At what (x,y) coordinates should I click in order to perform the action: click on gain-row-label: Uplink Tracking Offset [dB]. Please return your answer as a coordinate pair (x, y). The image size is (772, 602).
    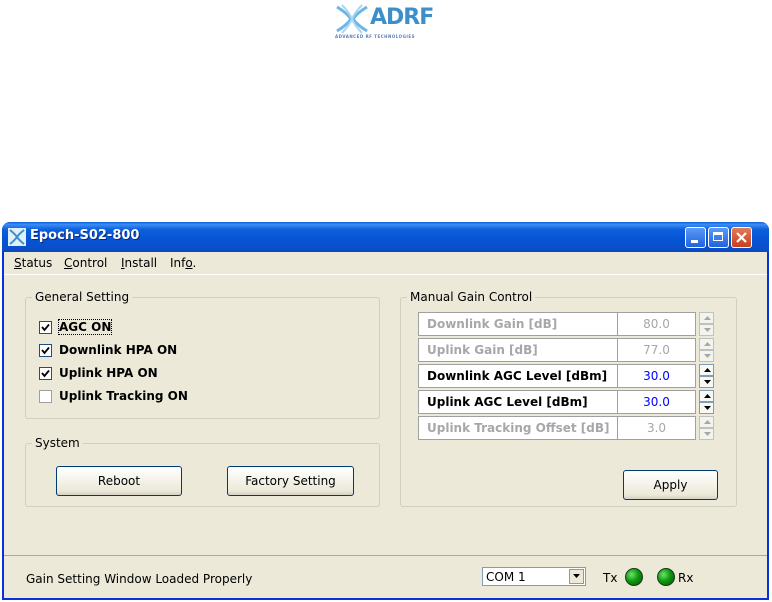
    Looking at the image, I should click on (518, 428).